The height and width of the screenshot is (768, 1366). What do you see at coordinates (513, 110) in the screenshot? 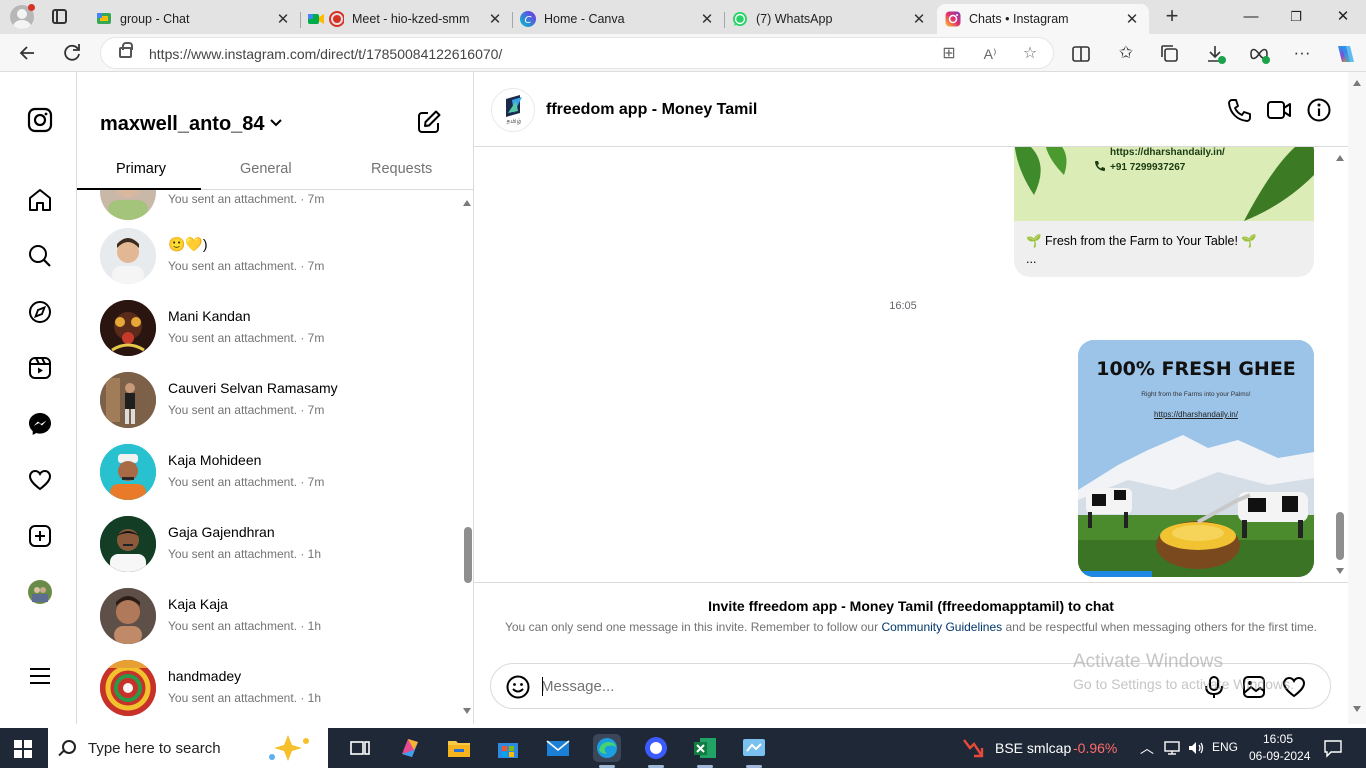
I see `chat-avatar: தமிழ்` at bounding box center [513, 110].